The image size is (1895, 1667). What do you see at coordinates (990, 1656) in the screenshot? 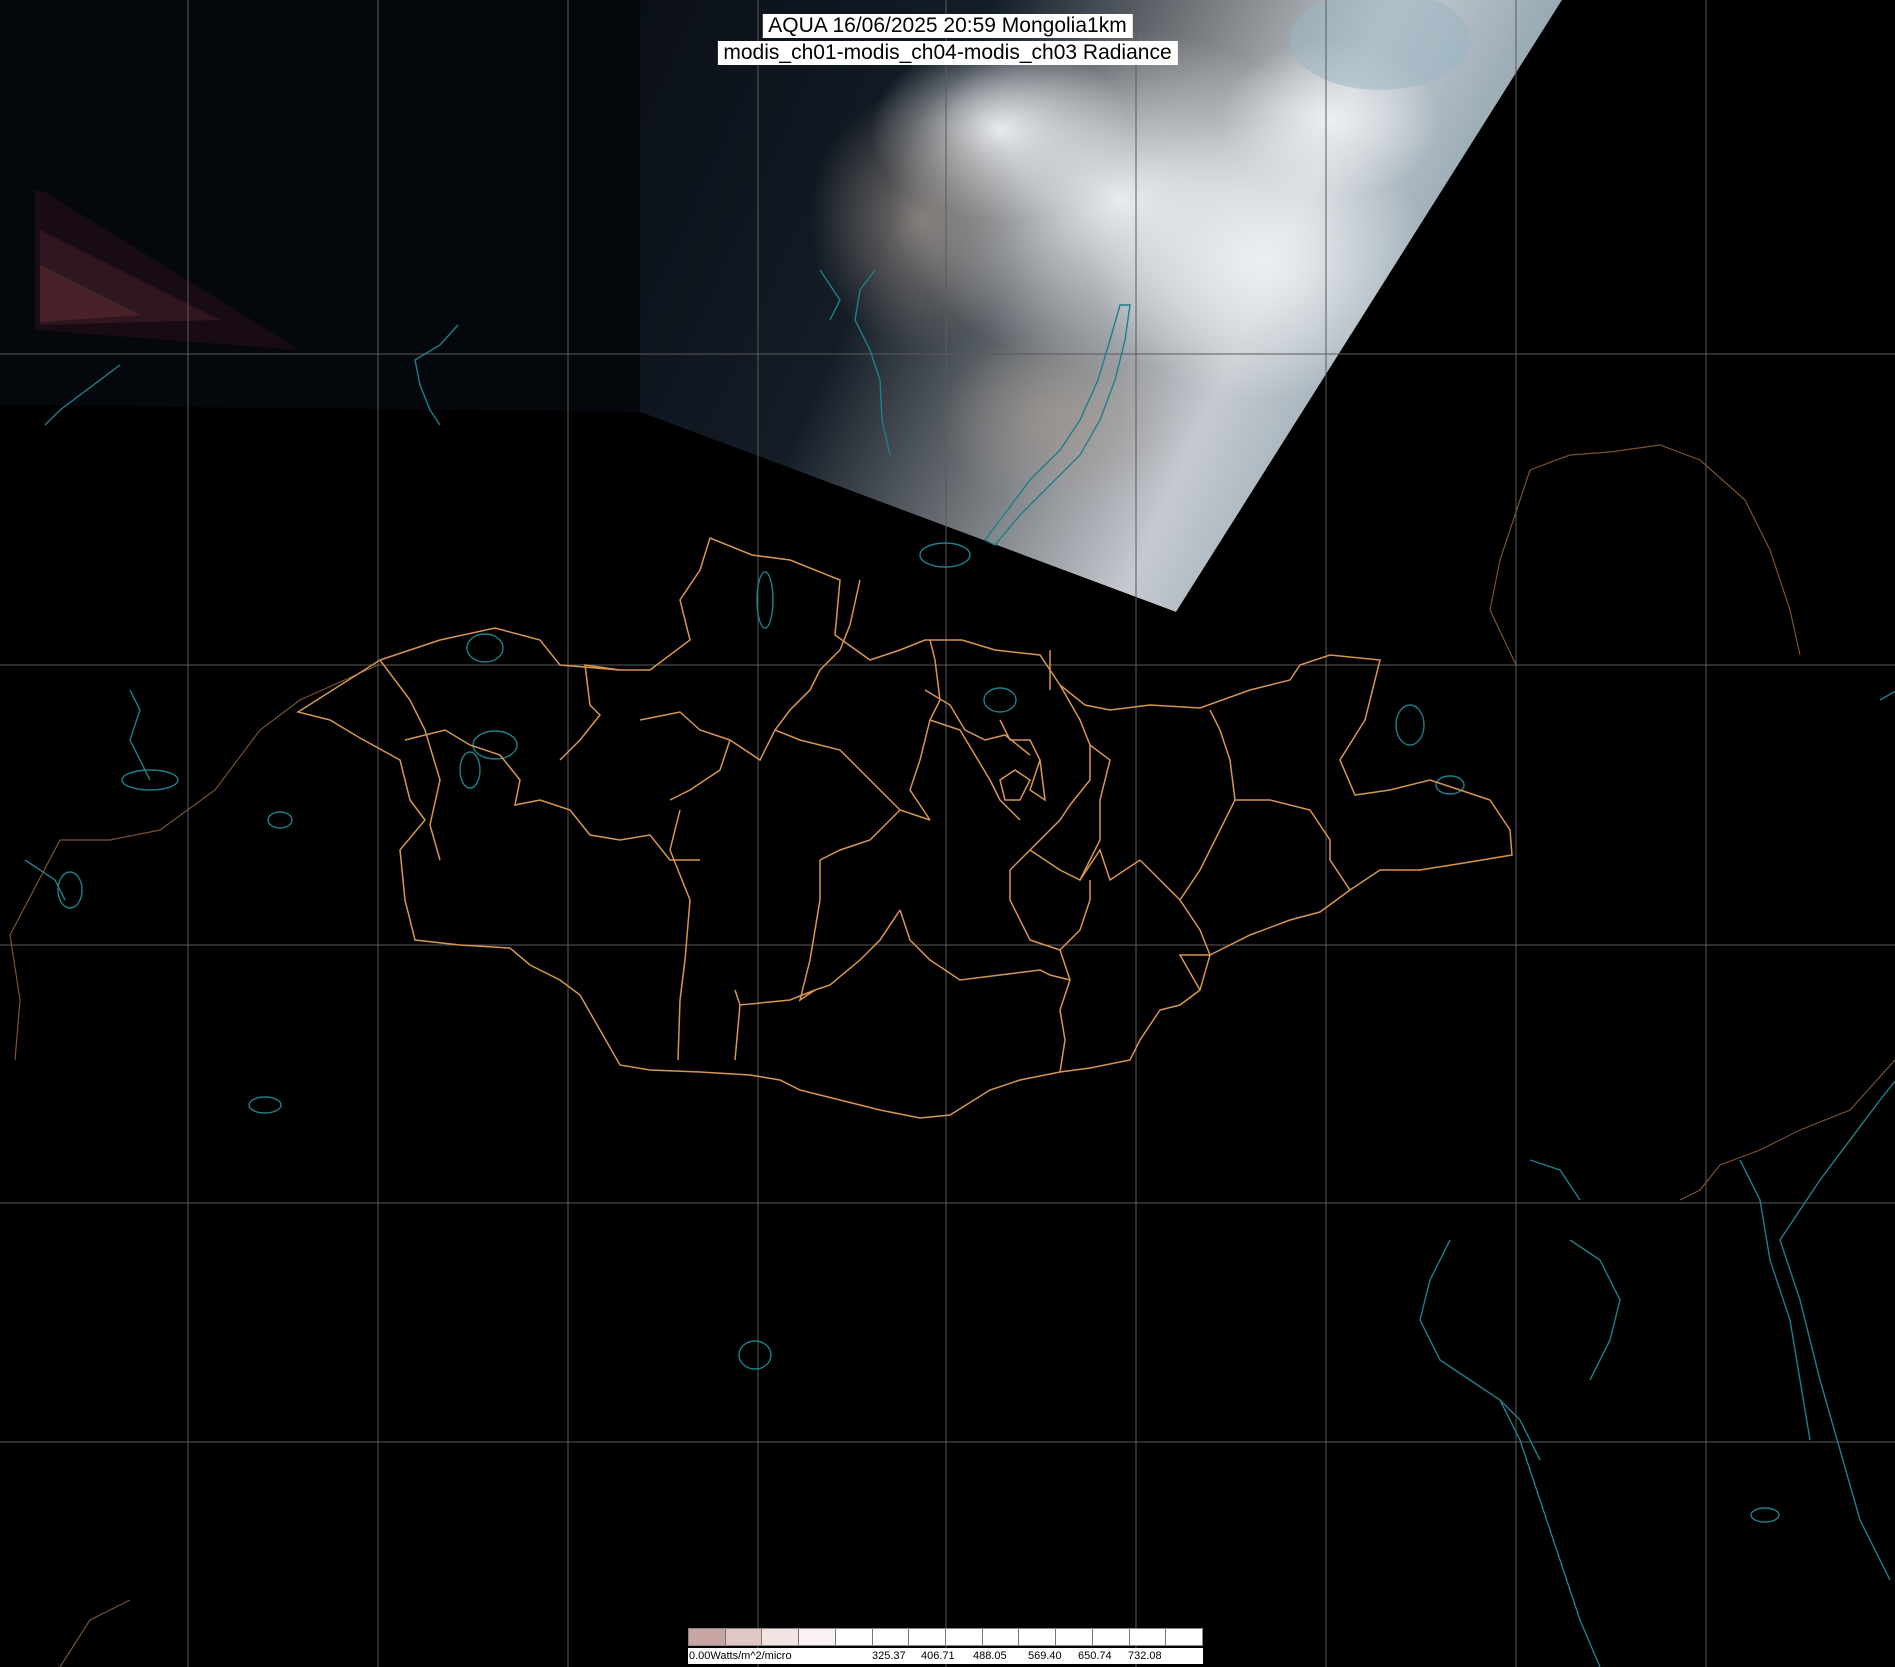
I see `colorbar-tick-label: 488.05` at bounding box center [990, 1656].